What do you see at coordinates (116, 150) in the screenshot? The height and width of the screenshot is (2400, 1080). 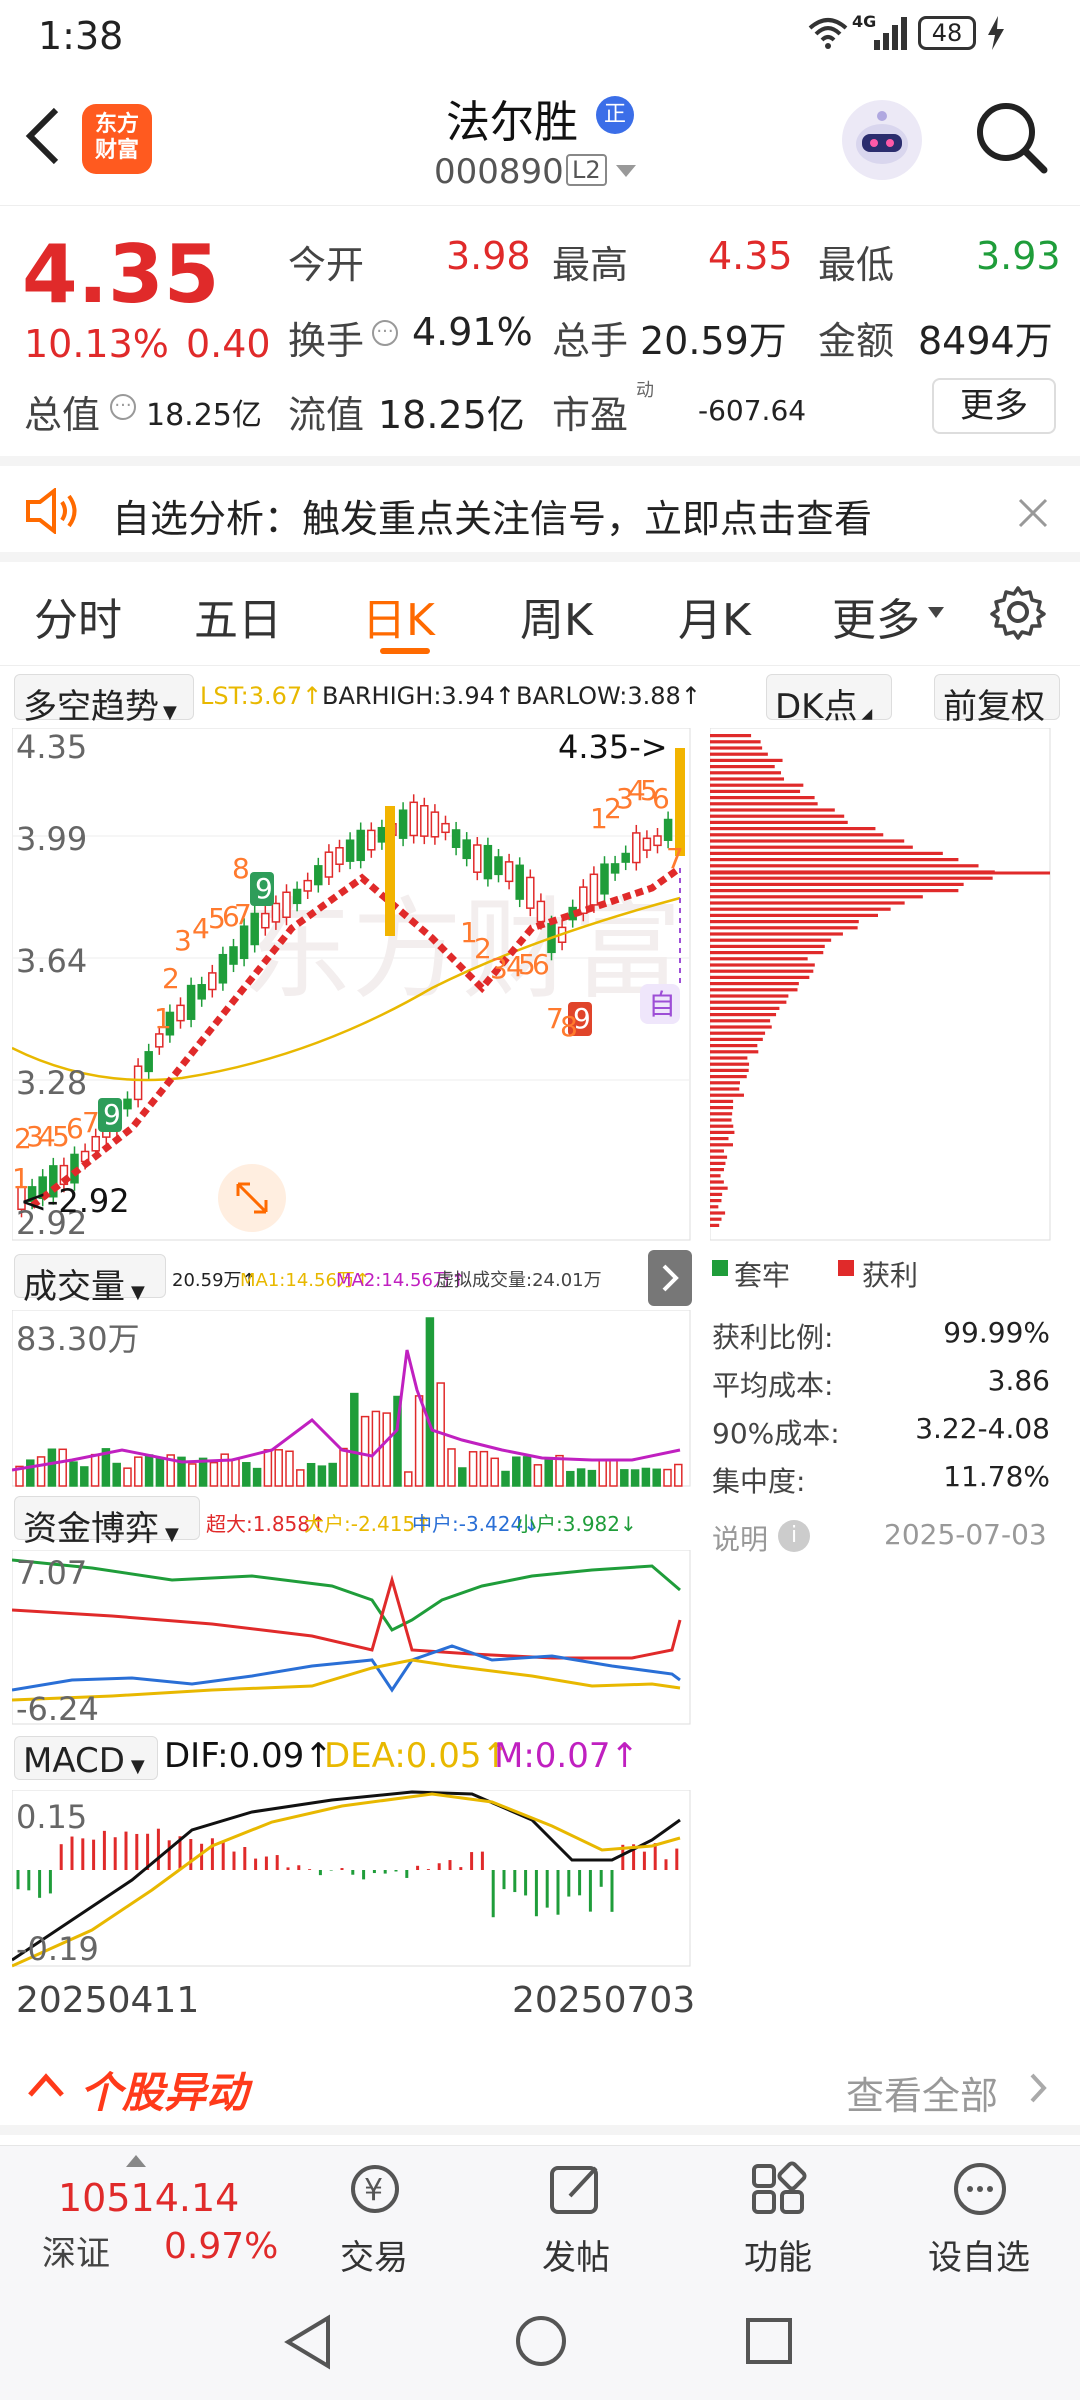 I see `logo-text-2: 财富` at bounding box center [116, 150].